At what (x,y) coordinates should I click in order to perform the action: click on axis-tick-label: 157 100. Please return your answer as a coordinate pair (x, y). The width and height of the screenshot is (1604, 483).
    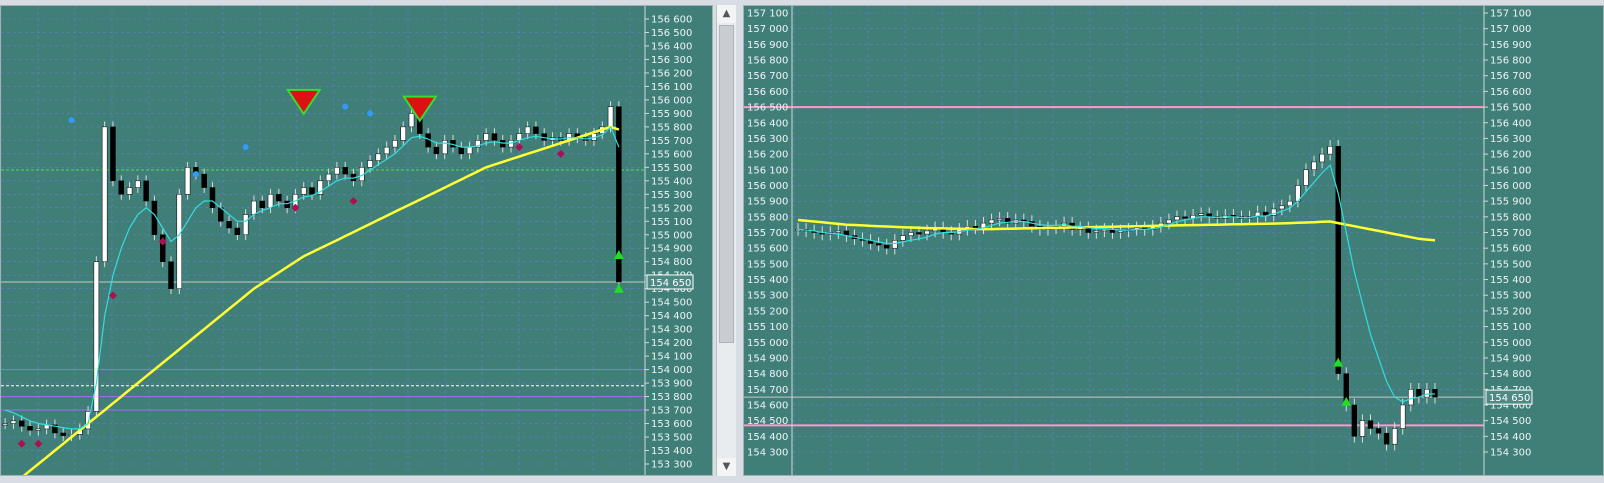
    Looking at the image, I should click on (1510, 14).